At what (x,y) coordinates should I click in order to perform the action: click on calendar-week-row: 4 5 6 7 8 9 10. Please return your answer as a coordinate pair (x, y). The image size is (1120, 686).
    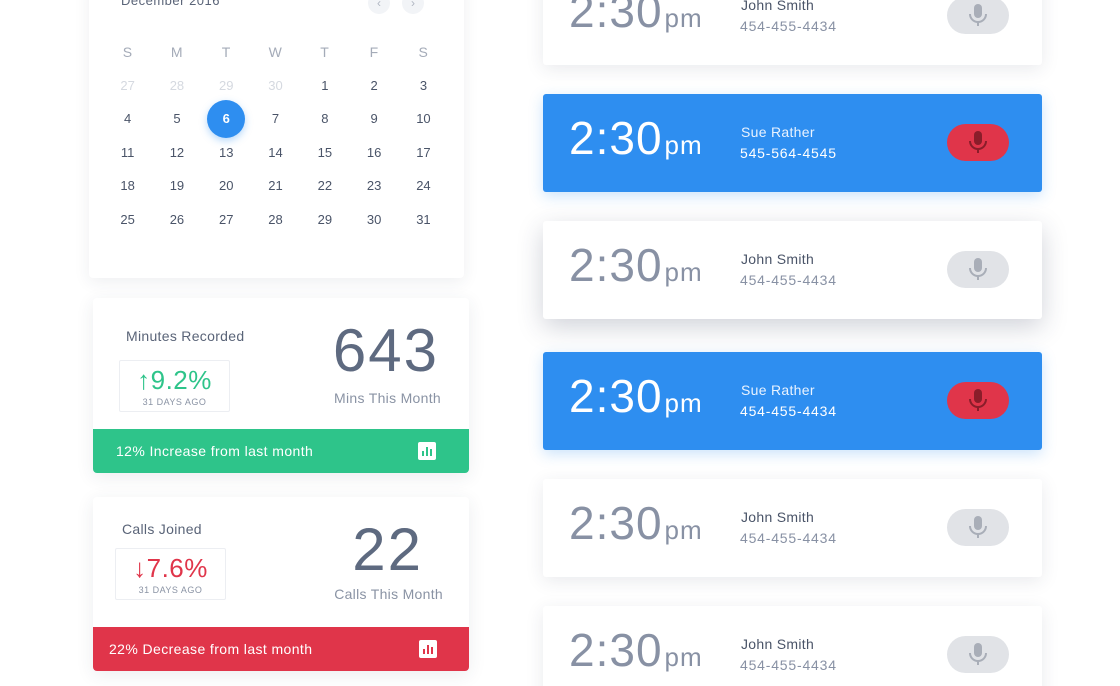
    Looking at the image, I should click on (276, 118).